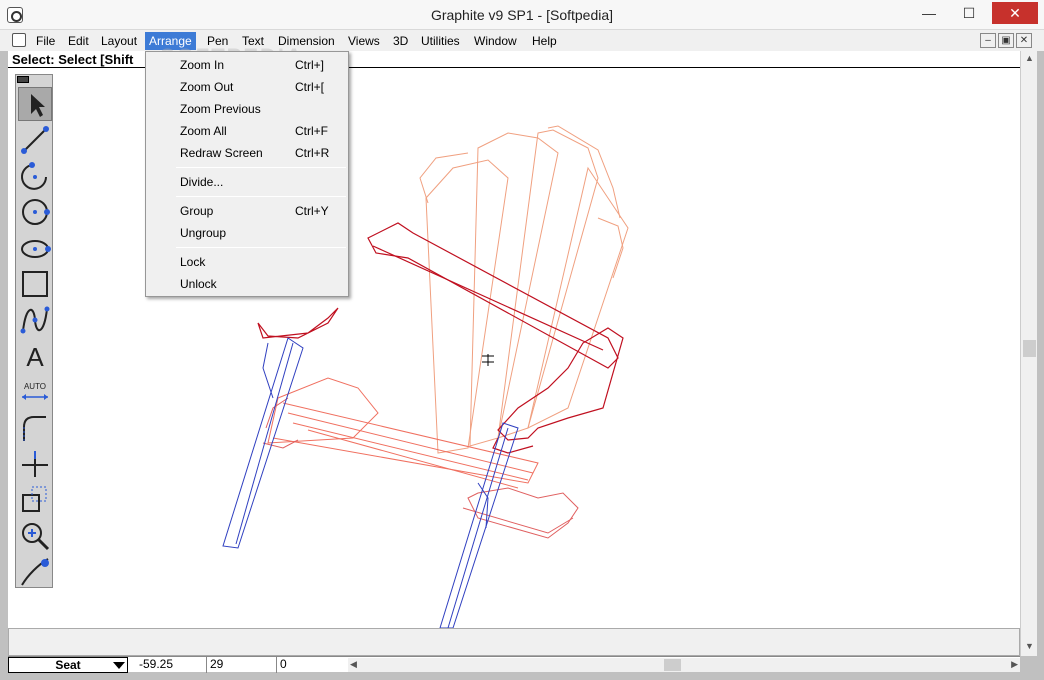  I want to click on arc-icon, so click(35, 176).